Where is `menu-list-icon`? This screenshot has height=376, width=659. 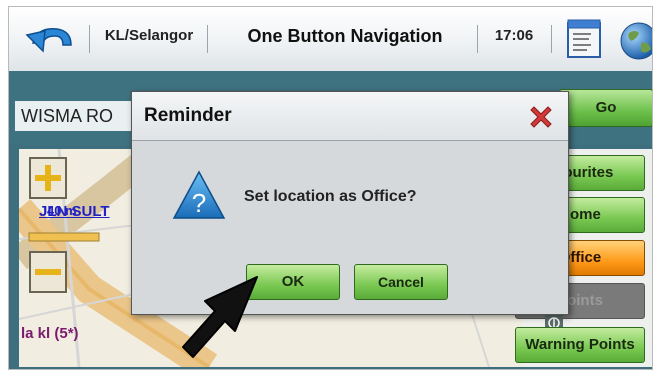 menu-list-icon is located at coordinates (585, 39).